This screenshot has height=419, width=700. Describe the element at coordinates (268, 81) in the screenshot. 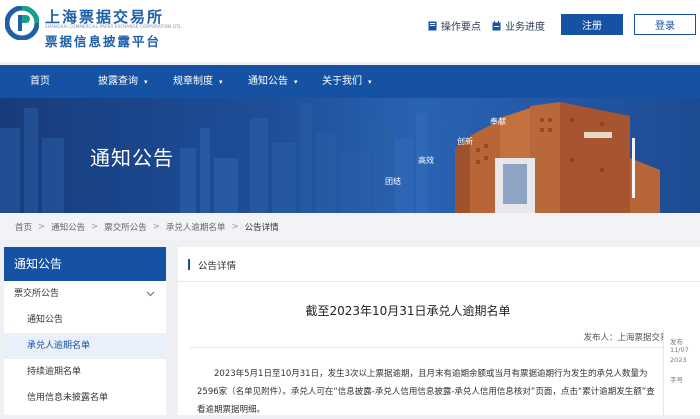

I see `nav-label: 通知公告` at that location.